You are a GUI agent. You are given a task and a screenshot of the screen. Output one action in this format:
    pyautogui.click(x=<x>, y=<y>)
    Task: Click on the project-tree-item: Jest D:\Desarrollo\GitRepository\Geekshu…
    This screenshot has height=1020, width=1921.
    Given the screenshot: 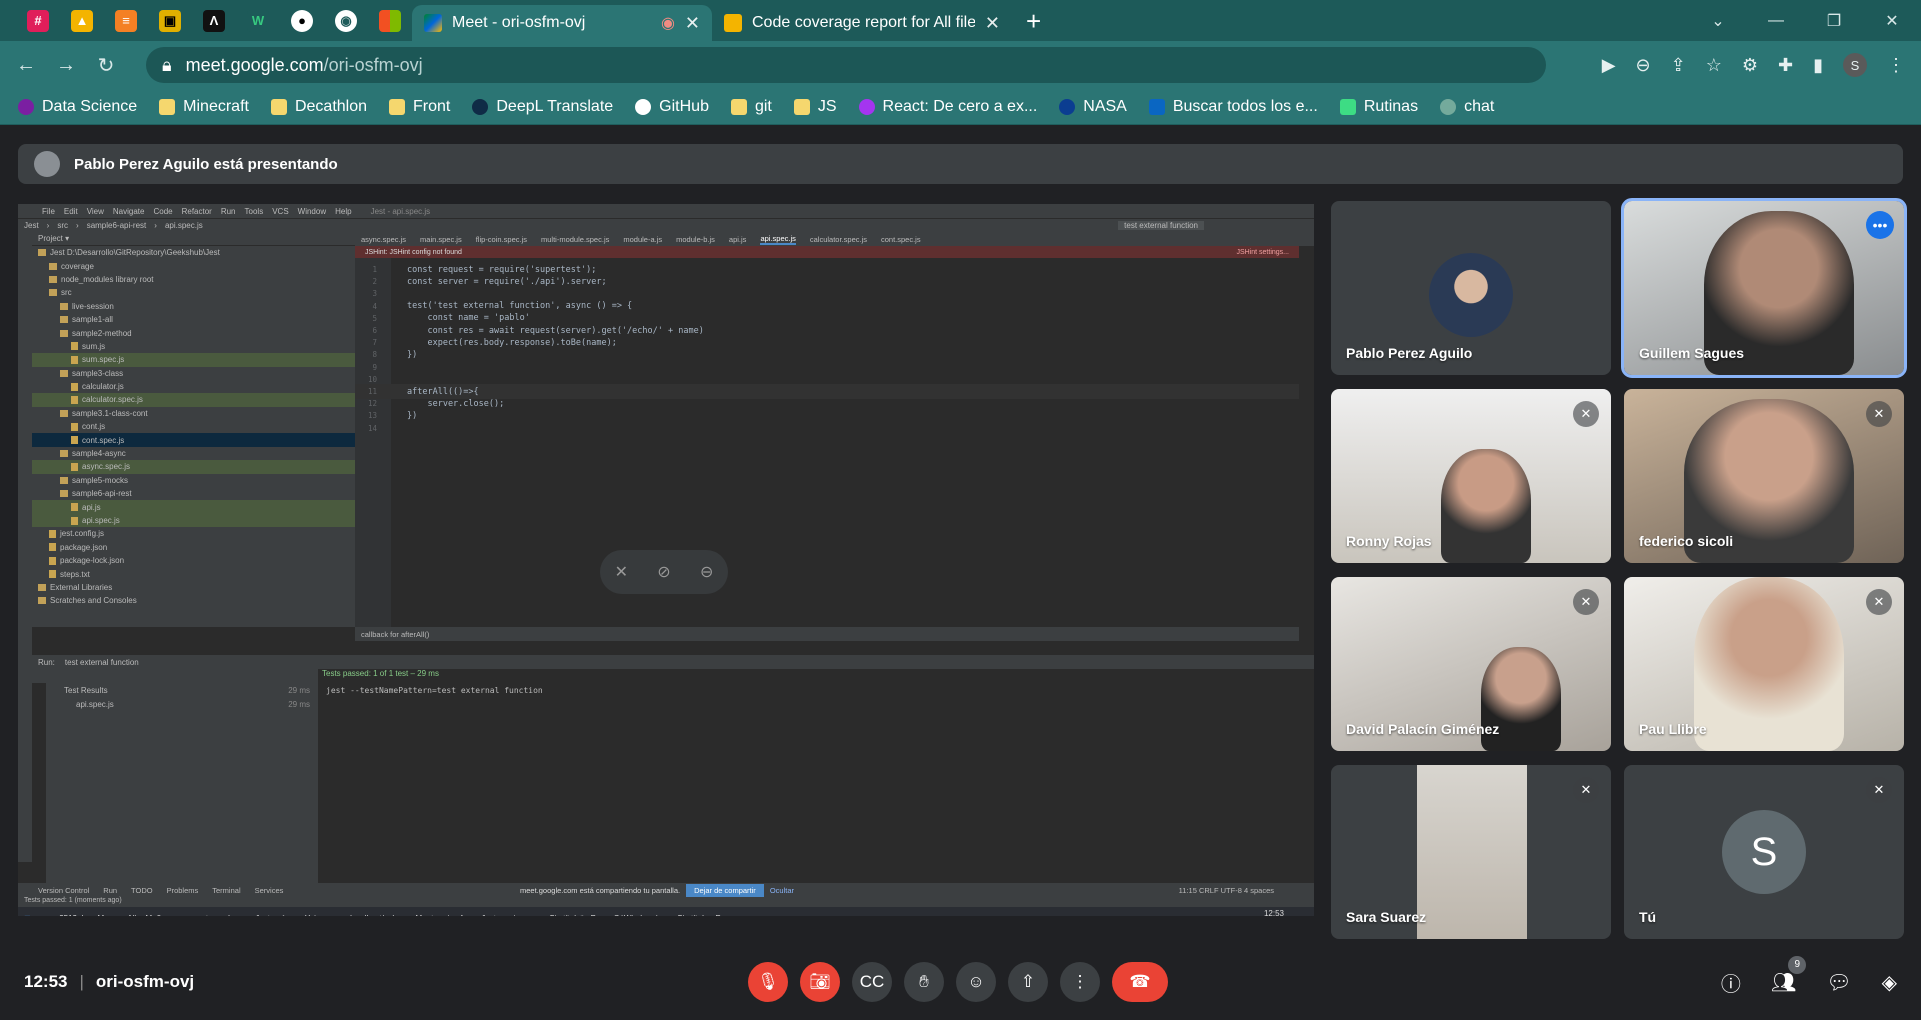 What is the action you would take?
    pyautogui.click(x=193, y=252)
    